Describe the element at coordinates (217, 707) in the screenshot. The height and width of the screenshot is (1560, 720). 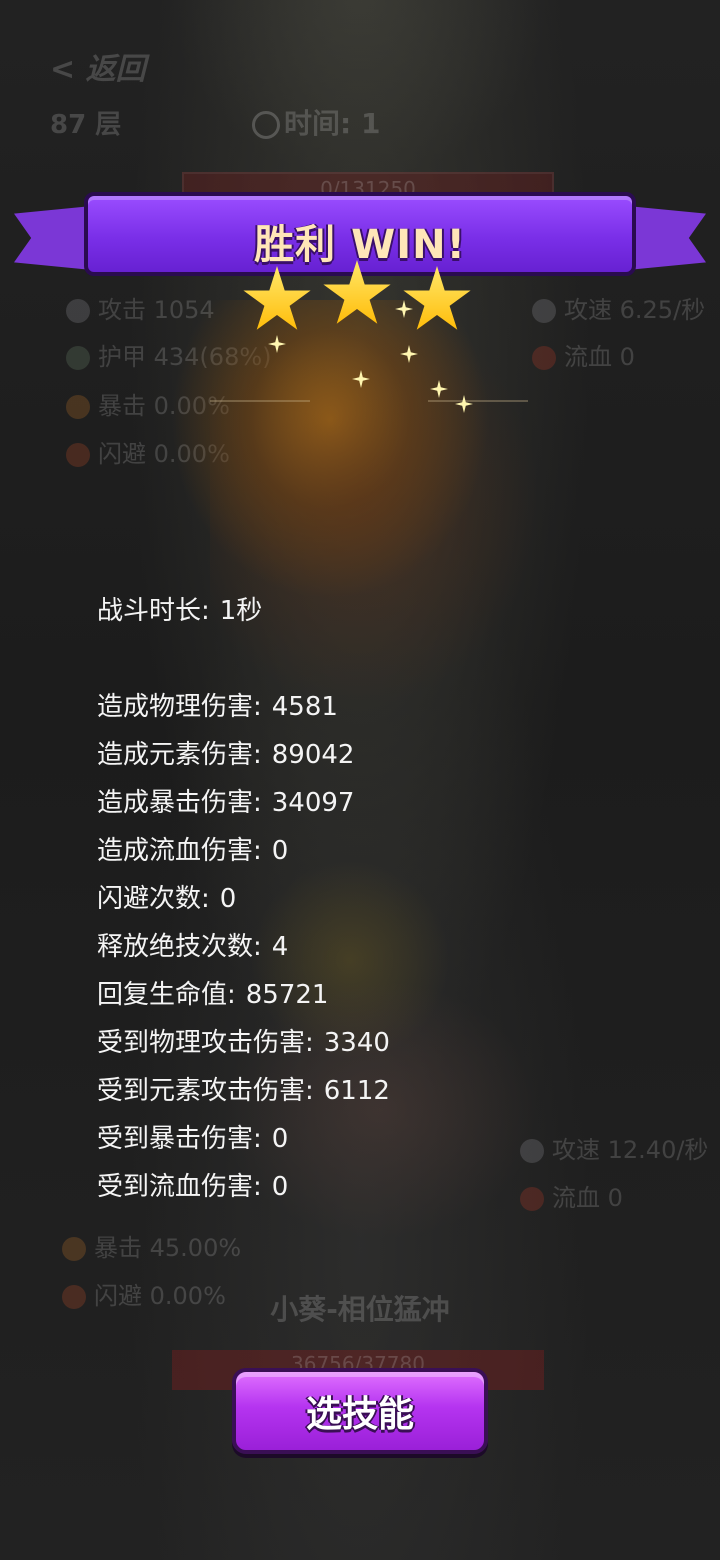
I see `result-row: 造成物理伤害: 4581` at that location.